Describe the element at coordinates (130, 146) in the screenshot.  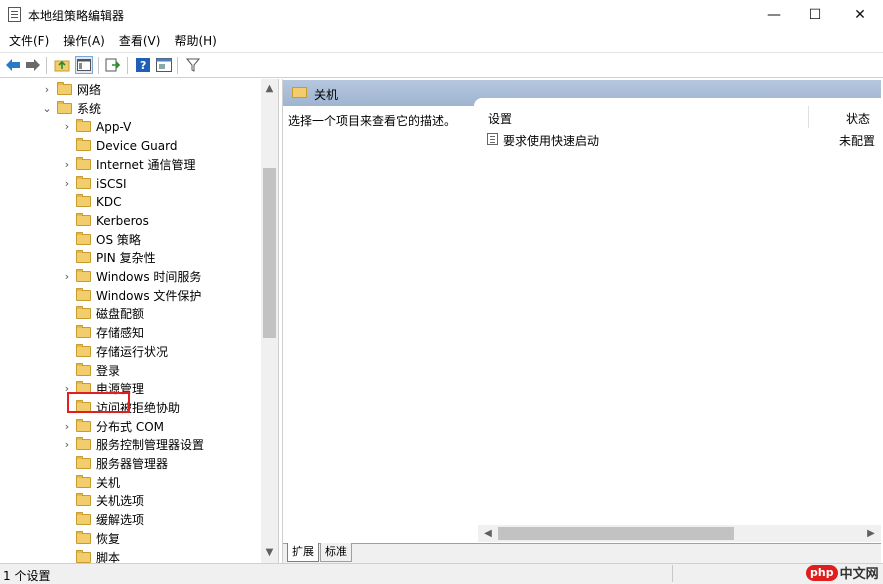
I see `tree-item: Device Guard` at that location.